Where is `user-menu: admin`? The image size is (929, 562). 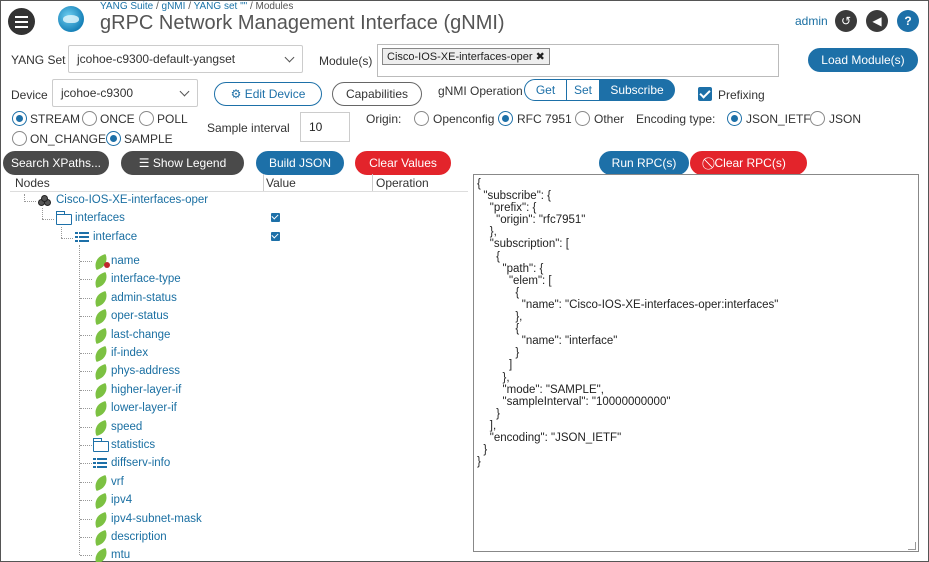
user-menu: admin is located at coordinates (811, 21).